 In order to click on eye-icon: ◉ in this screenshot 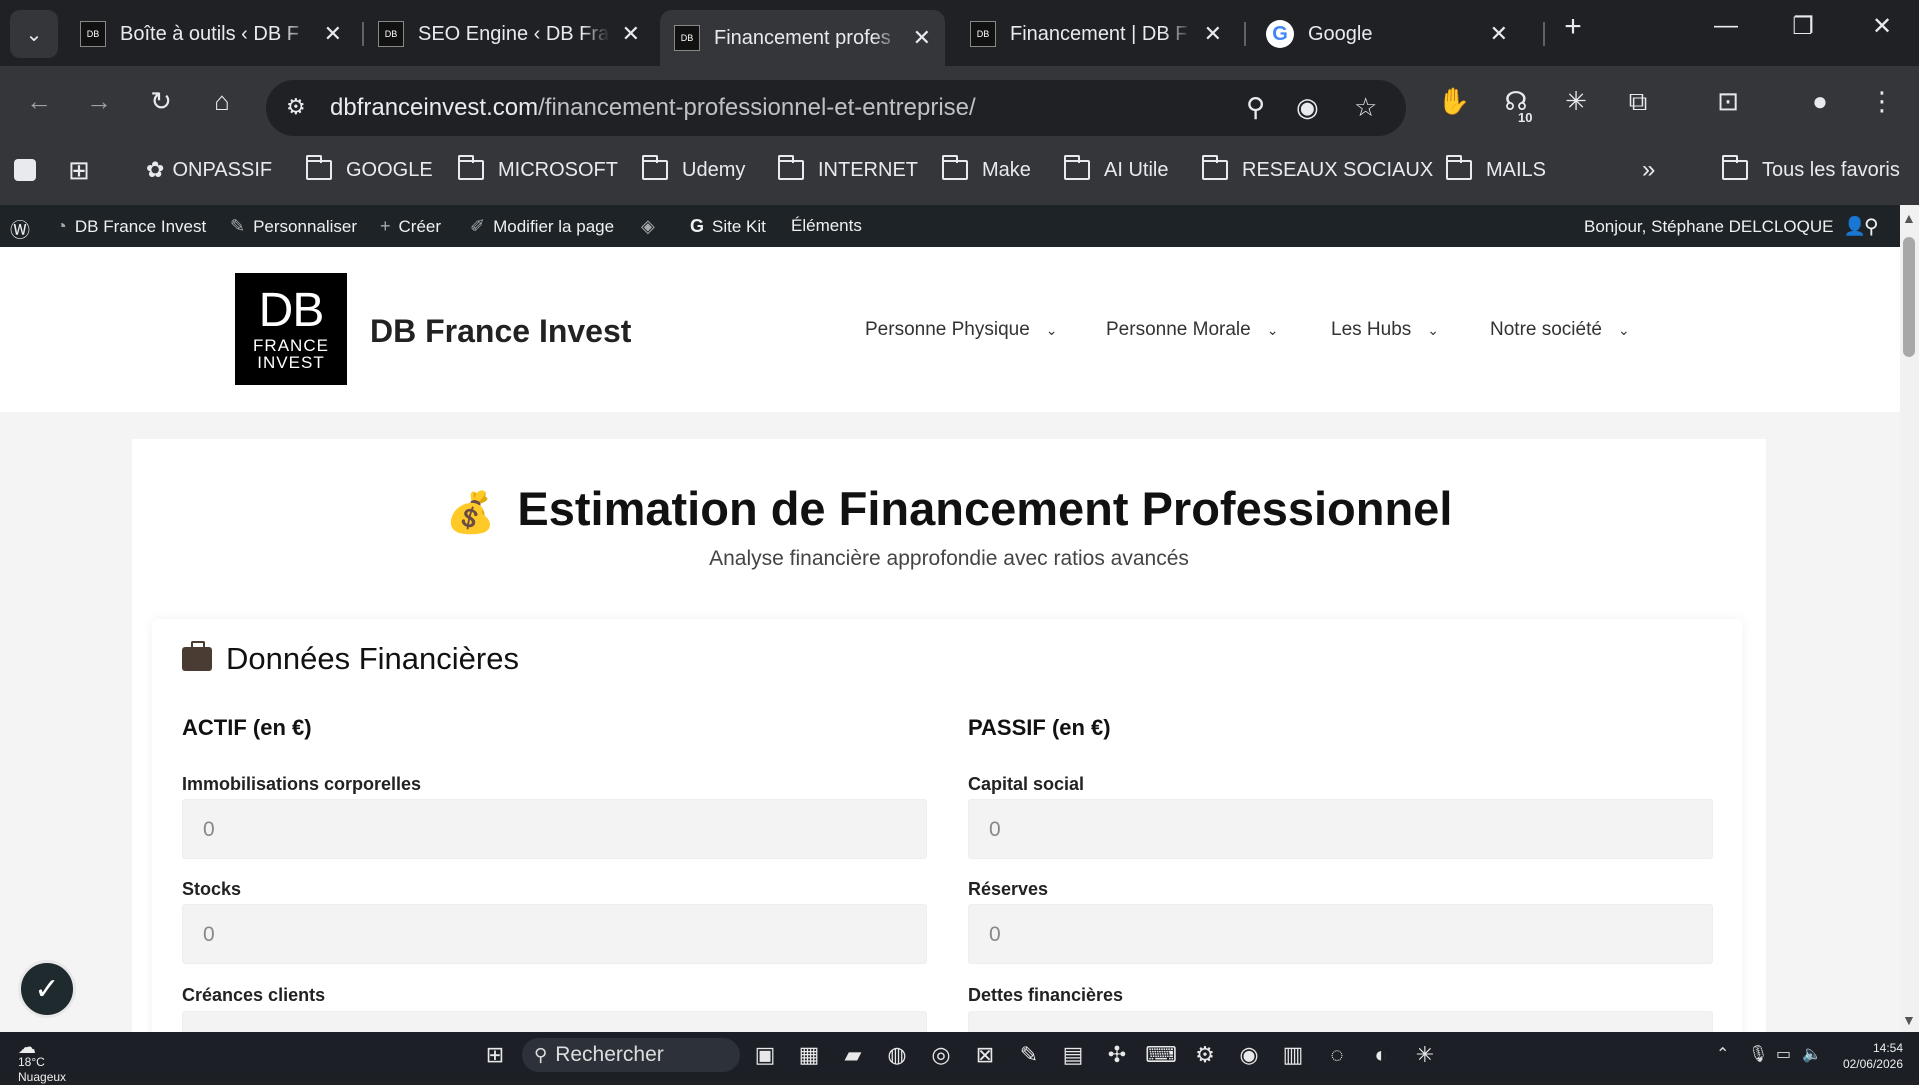, I will do `click(1307, 107)`.